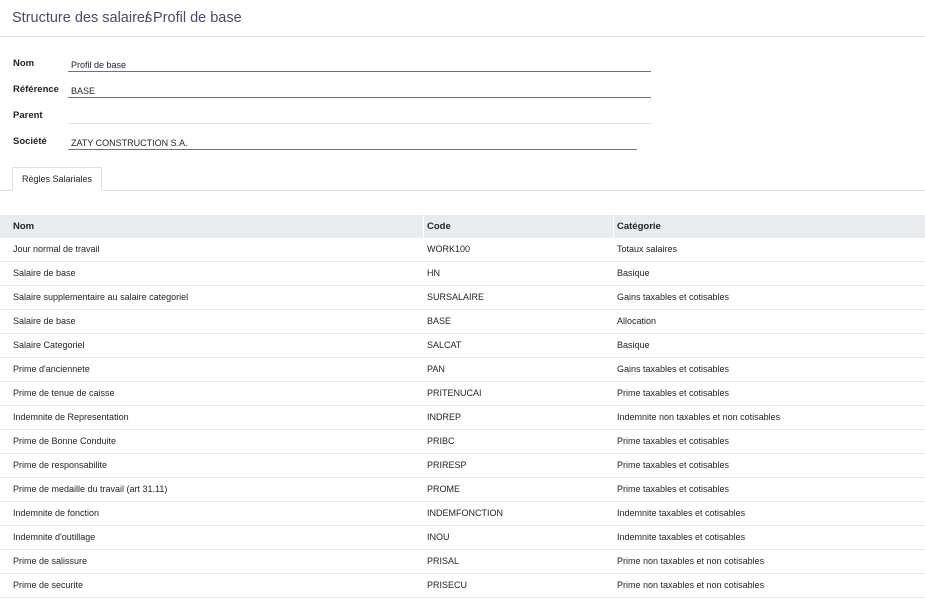 Image resolution: width=925 pixels, height=599 pixels. What do you see at coordinates (444, 345) in the screenshot?
I see `cell-code: SALCAT` at bounding box center [444, 345].